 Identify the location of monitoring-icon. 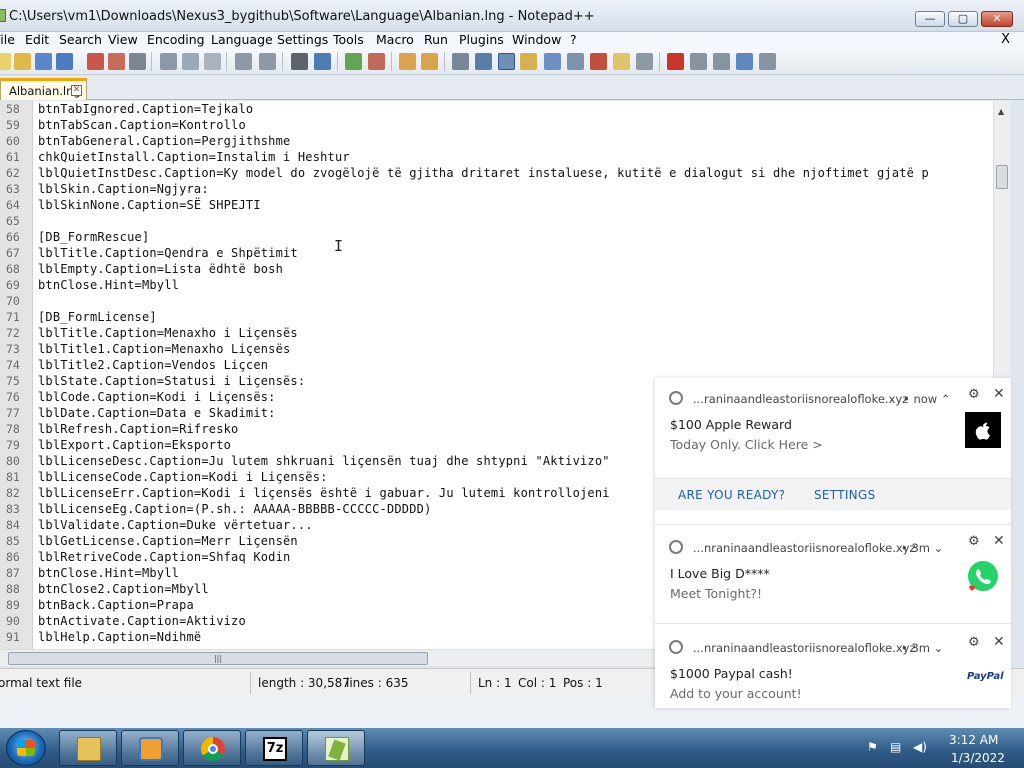
(644, 61).